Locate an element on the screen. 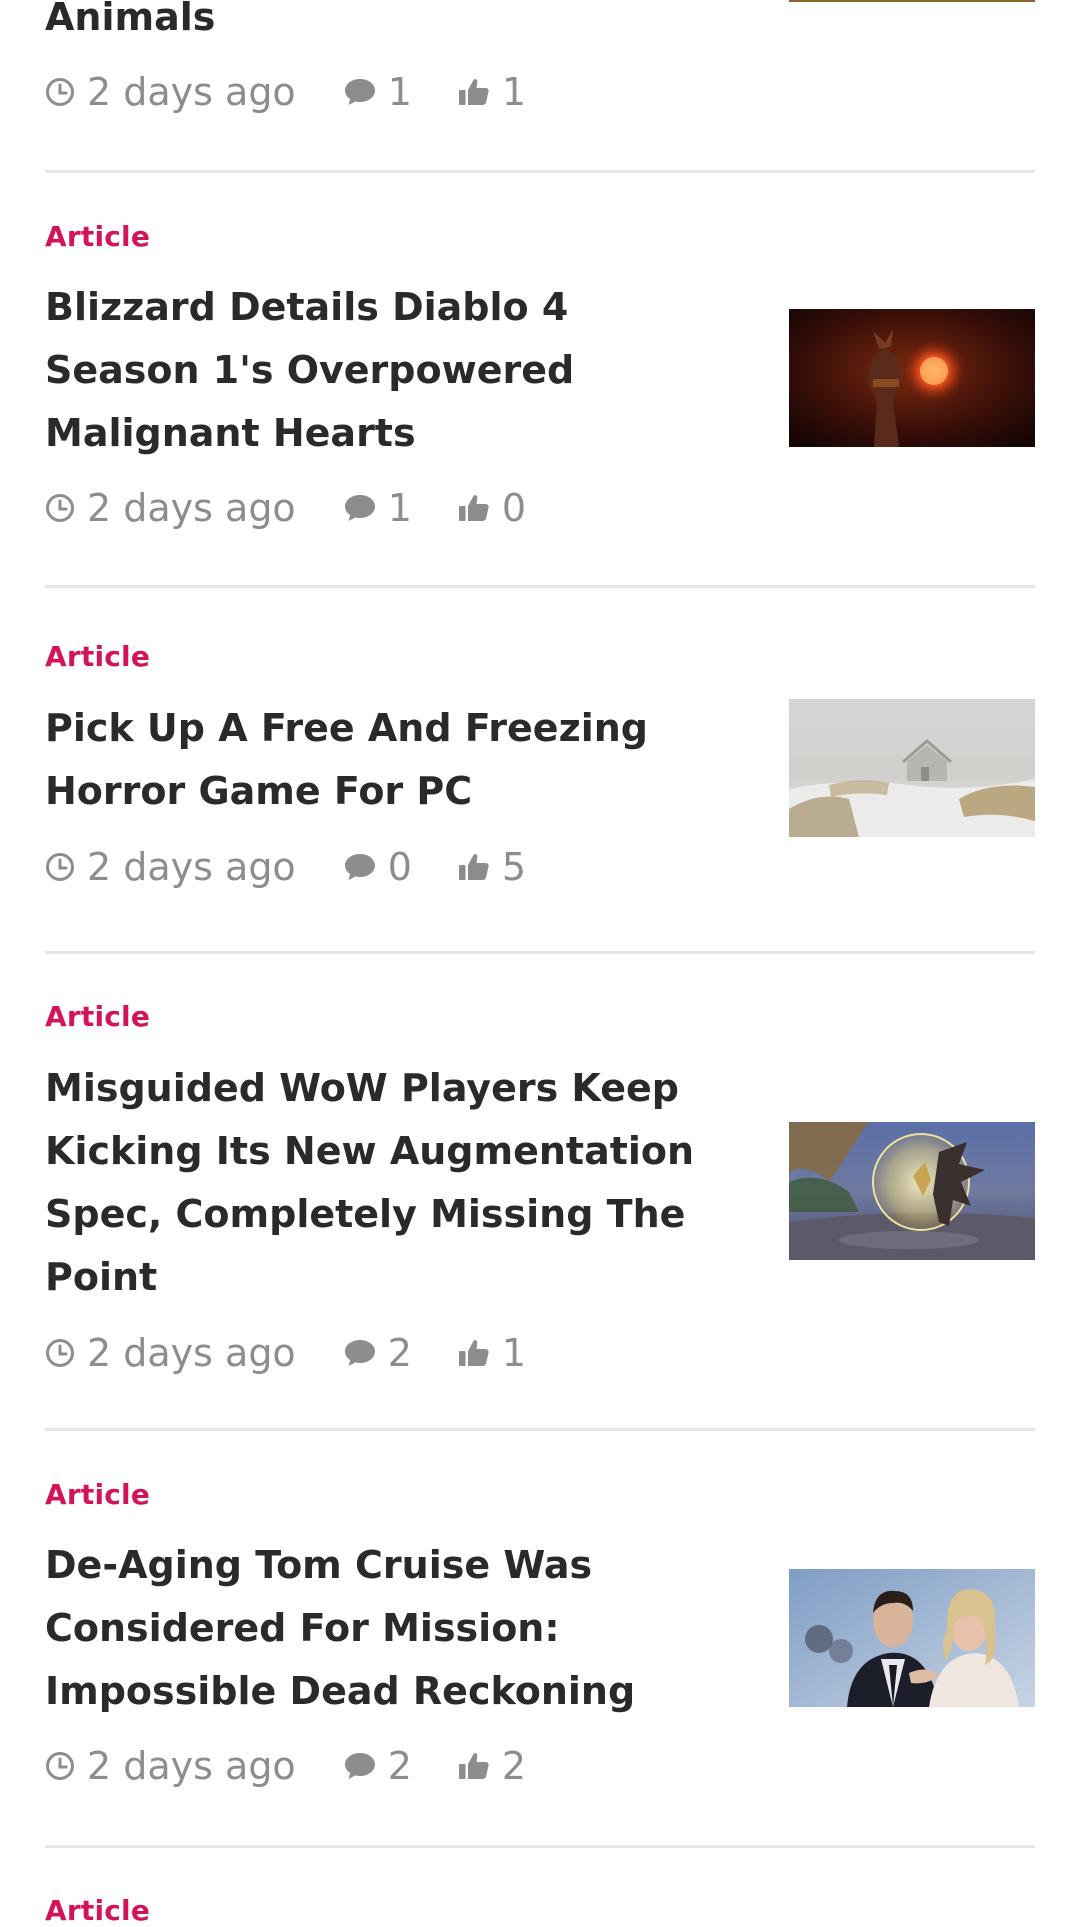 This screenshot has width=1080, height=1927. article-meta: 2 days ago 1 1 is located at coordinates (285, 92).